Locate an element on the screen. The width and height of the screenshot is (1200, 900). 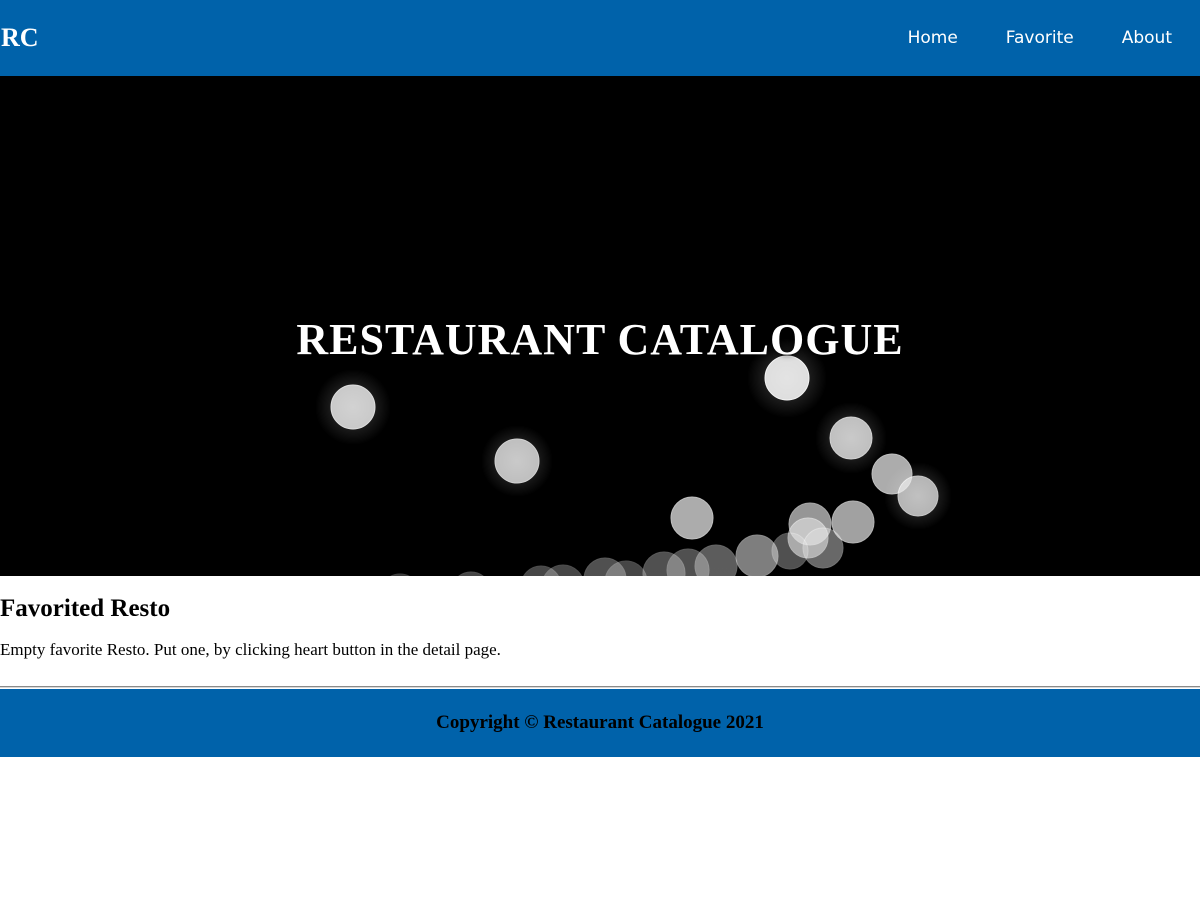
favorites-heading: Favorited Resto is located at coordinates (85, 608).